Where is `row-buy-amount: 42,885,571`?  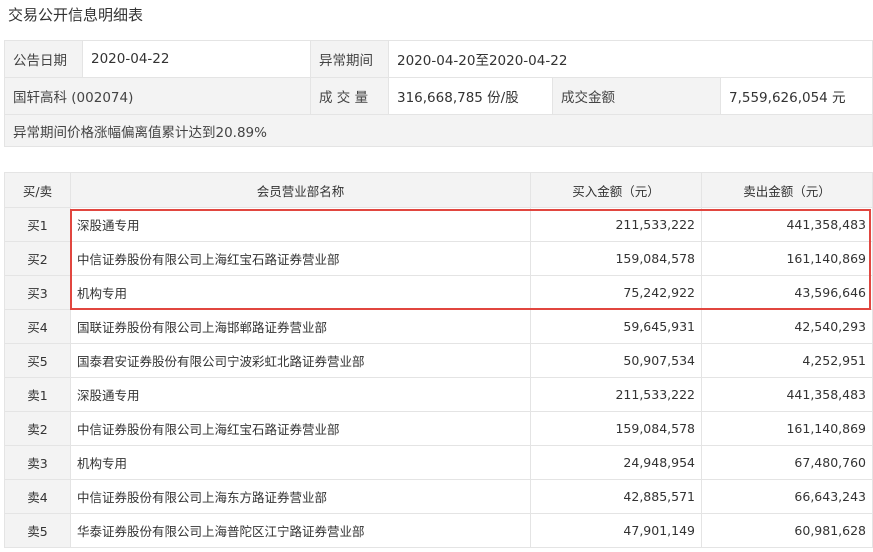
row-buy-amount: 42,885,571 is located at coordinates (616, 496).